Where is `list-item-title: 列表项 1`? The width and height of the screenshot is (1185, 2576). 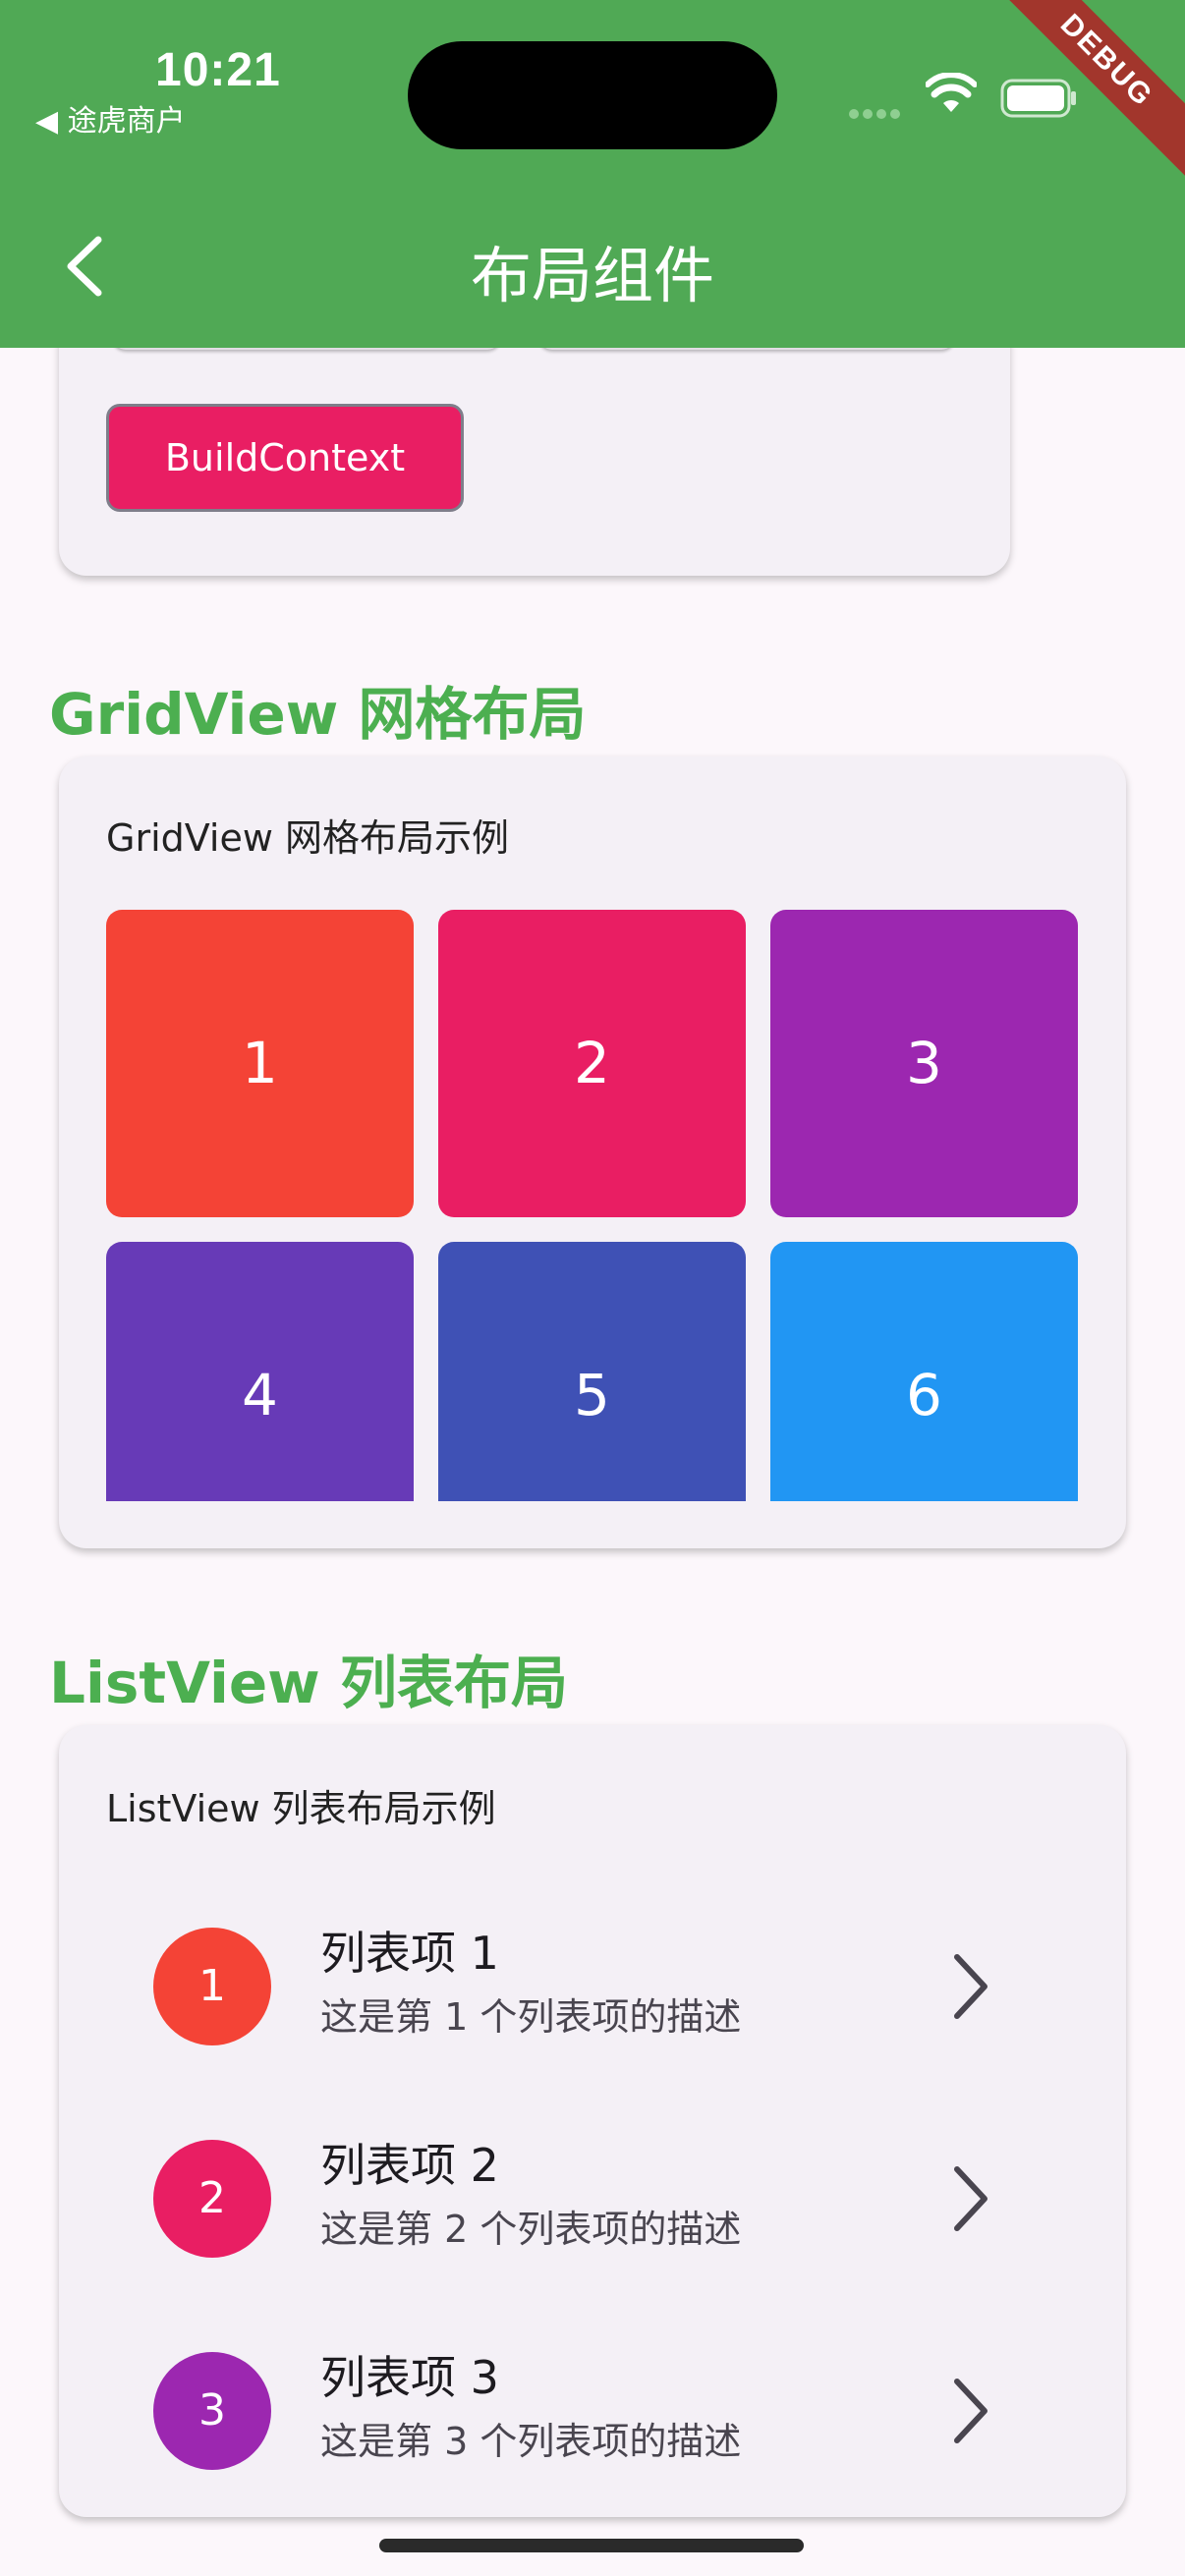
list-item-title: 列表项 1 is located at coordinates (410, 1953).